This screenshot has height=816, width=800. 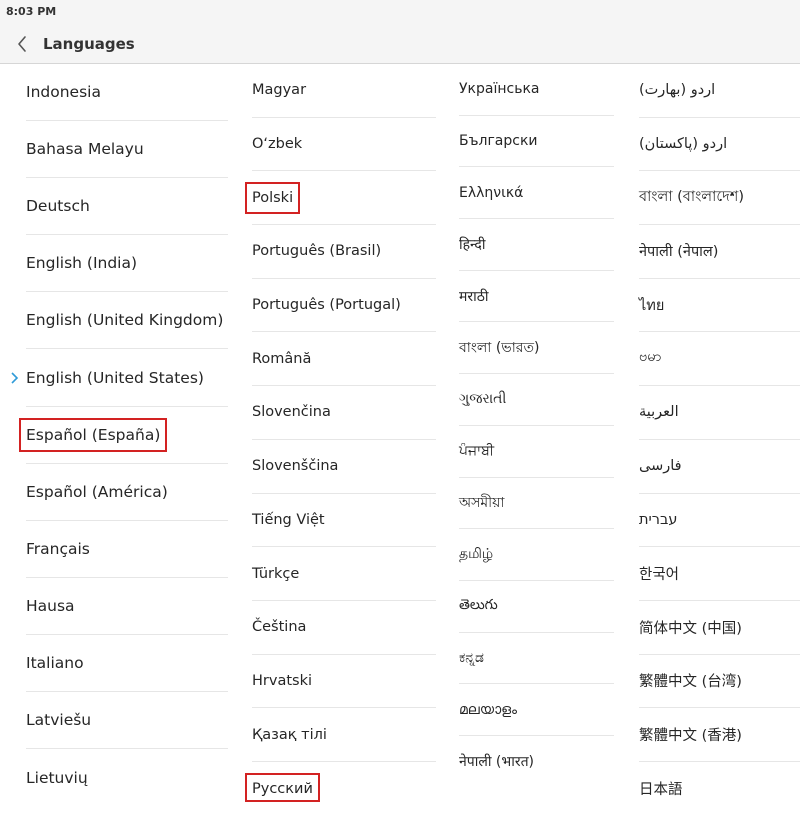 What do you see at coordinates (472, 244) in the screenshot?
I see `language-label: हिन्दी` at bounding box center [472, 244].